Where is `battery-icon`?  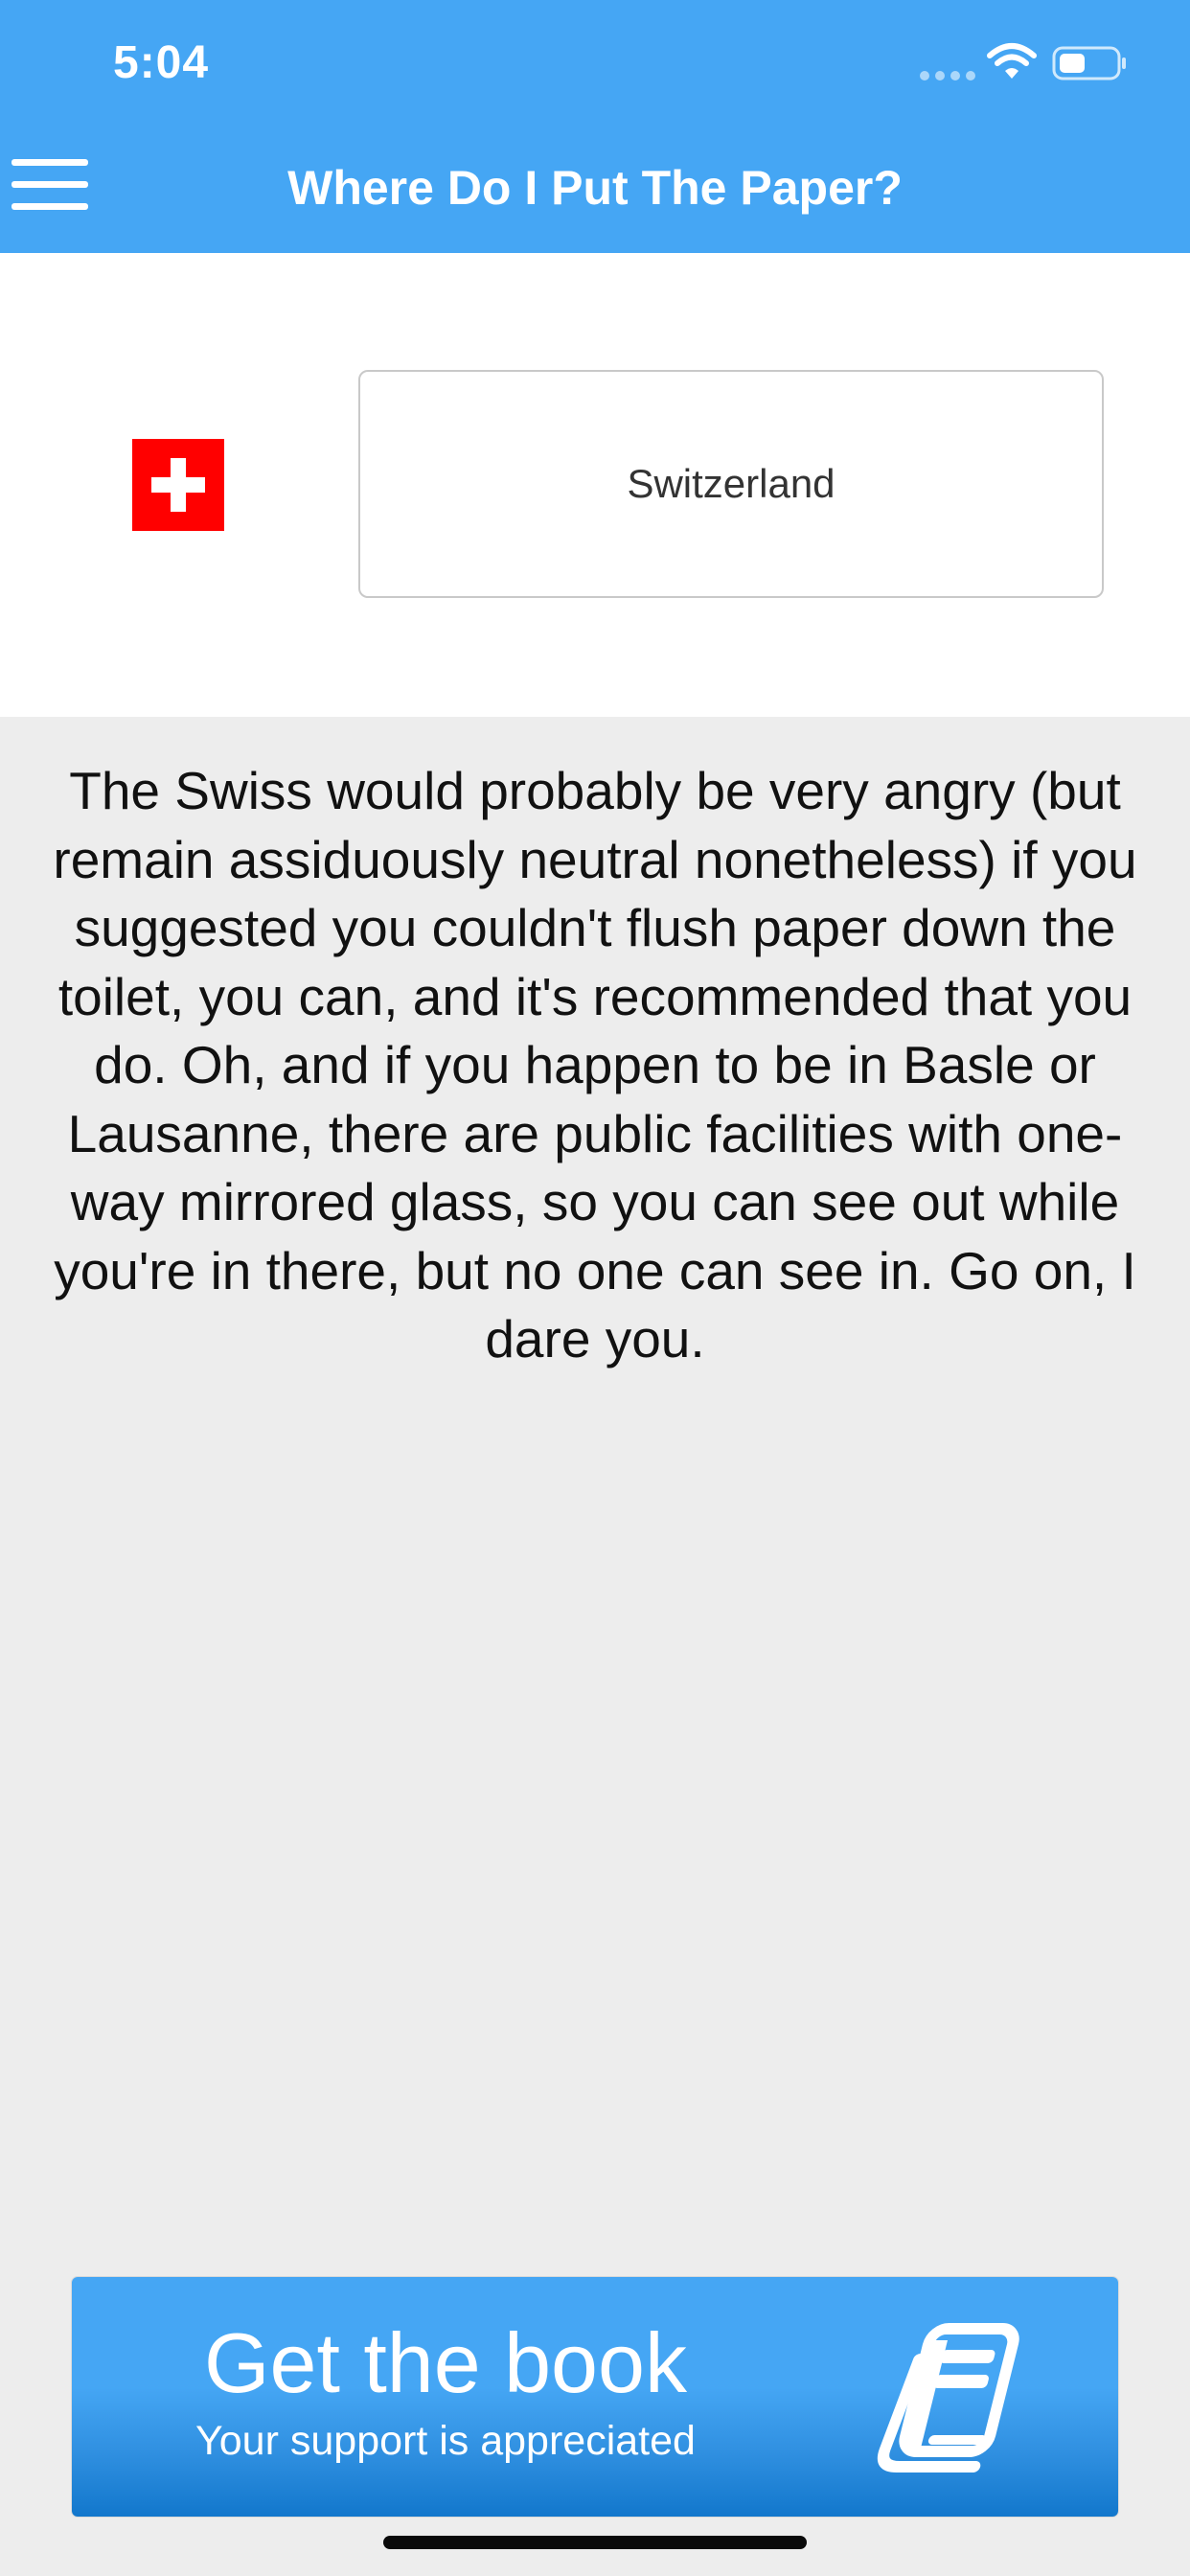 battery-icon is located at coordinates (1089, 63).